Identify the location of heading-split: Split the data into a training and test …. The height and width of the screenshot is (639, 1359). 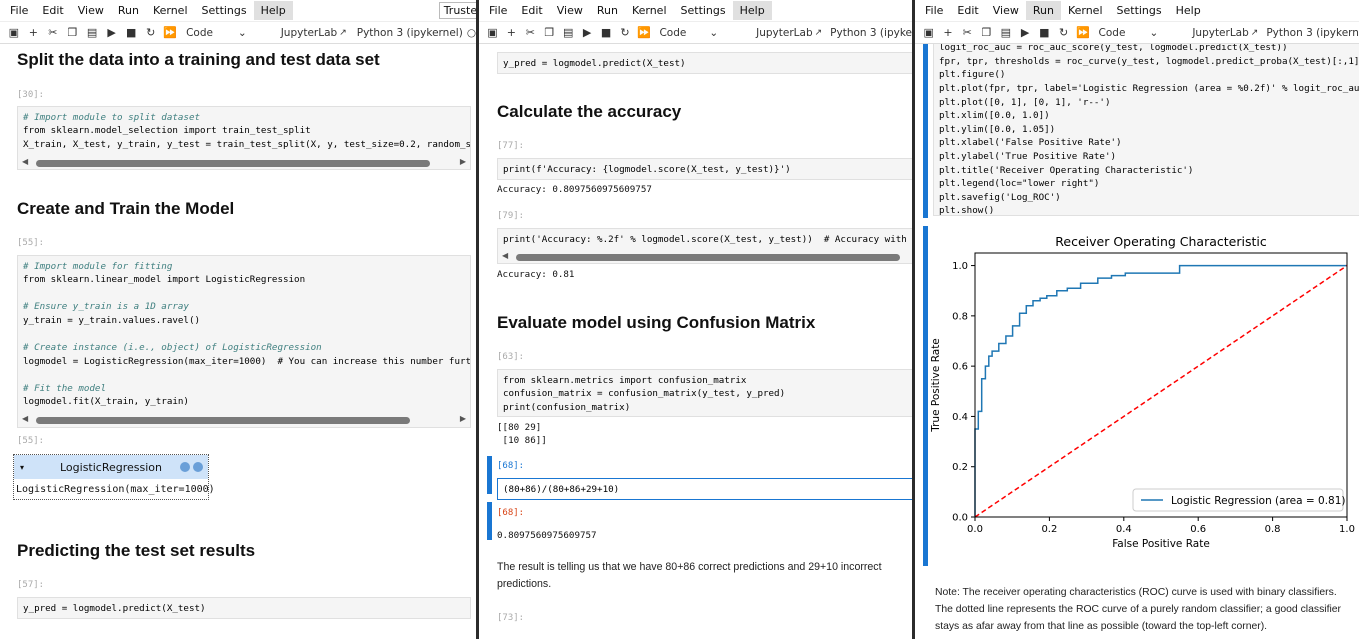
(198, 59).